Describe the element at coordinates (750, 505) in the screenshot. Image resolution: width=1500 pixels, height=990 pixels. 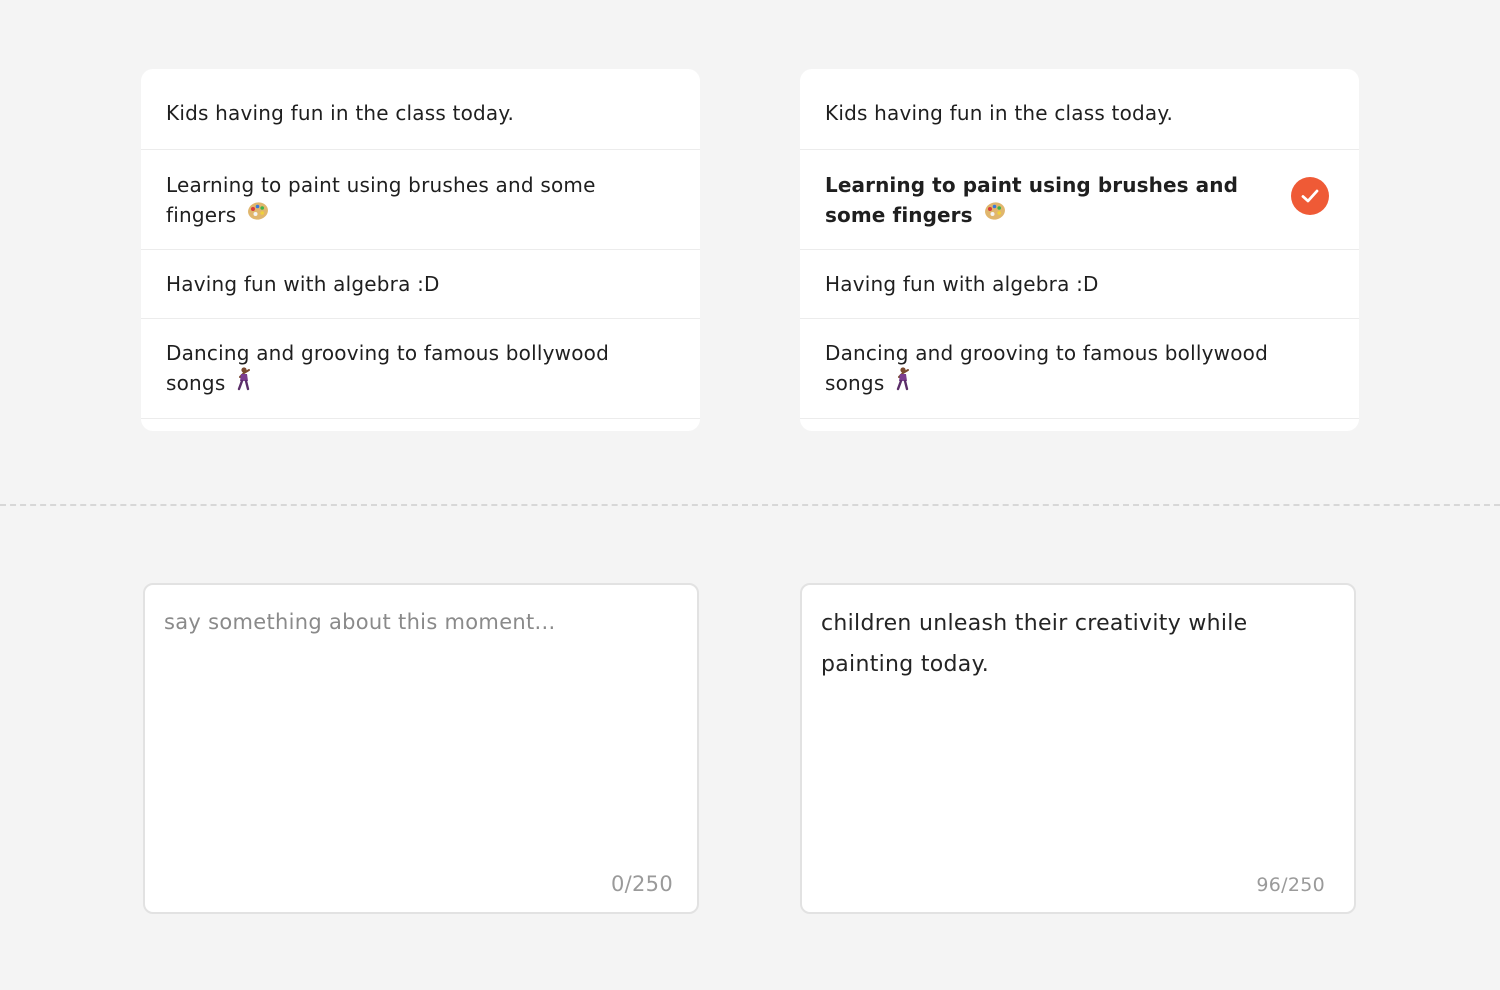
I see `section-divider` at that location.